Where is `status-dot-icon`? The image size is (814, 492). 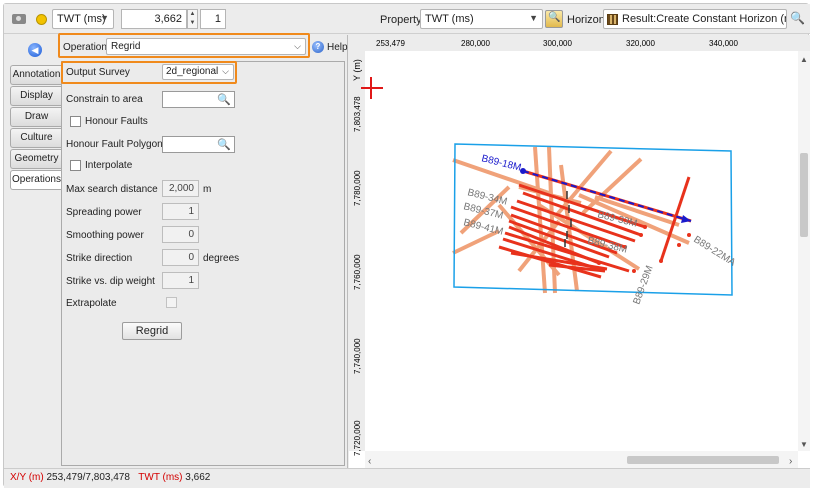 status-dot-icon is located at coordinates (41, 19).